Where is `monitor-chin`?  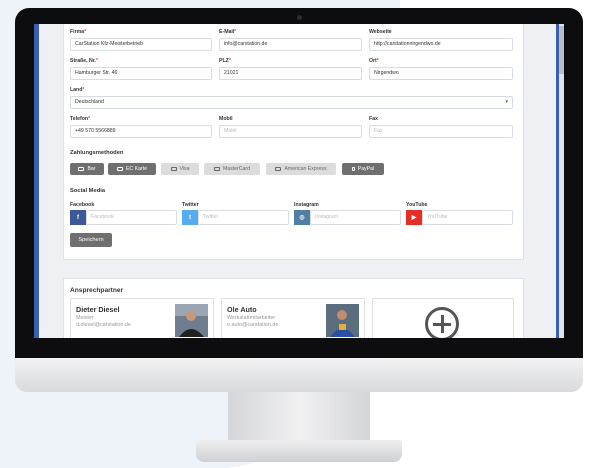
monitor-chin is located at coordinates (299, 375).